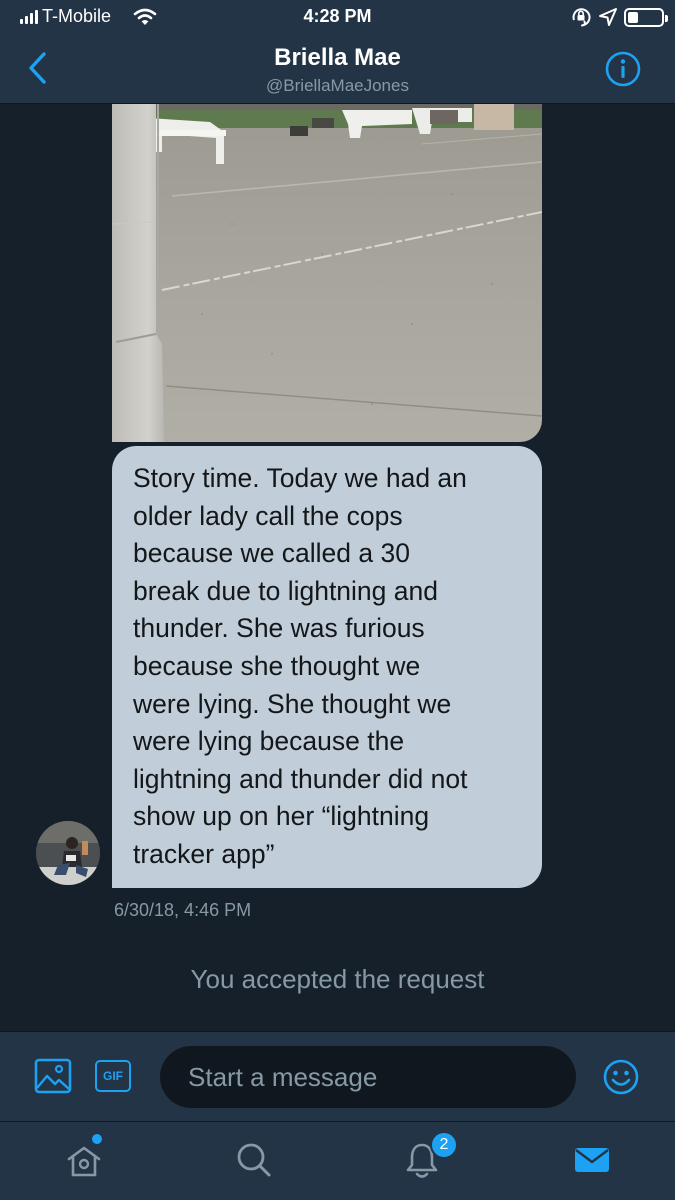 The image size is (675, 1200). I want to click on status-bar: T-Mobile 4:28 PM, so click(337, 18).